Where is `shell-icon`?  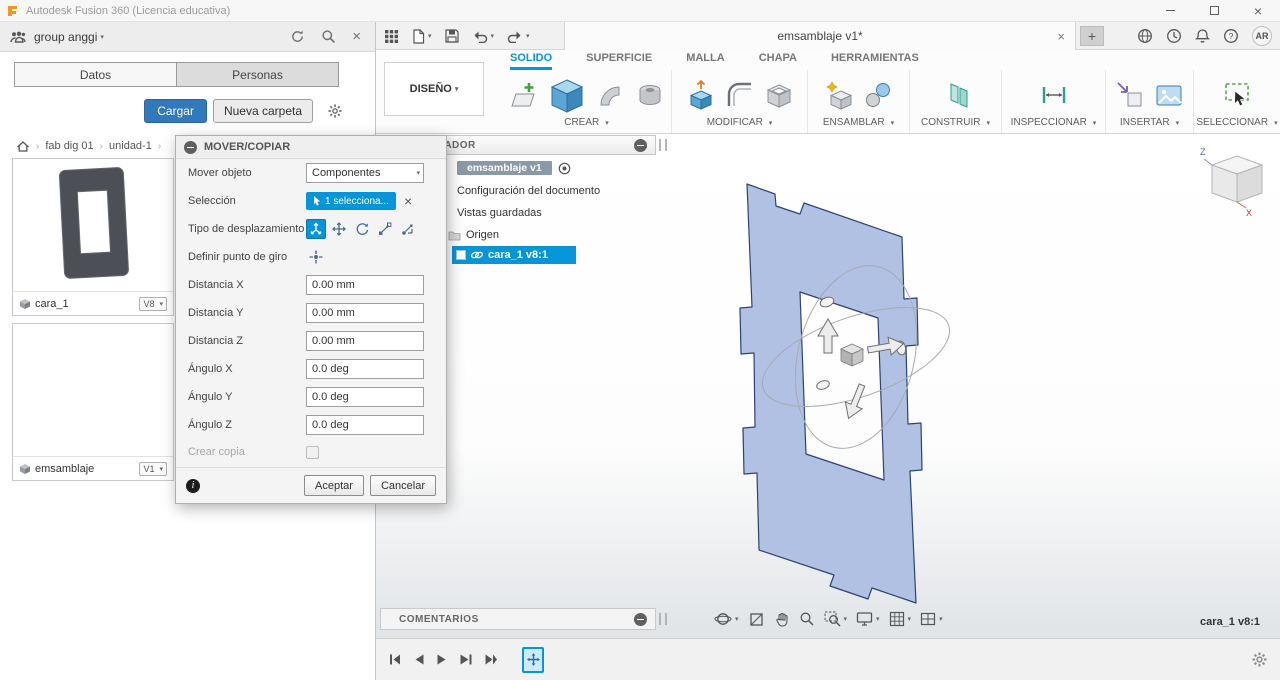
shell-icon is located at coordinates (779, 95).